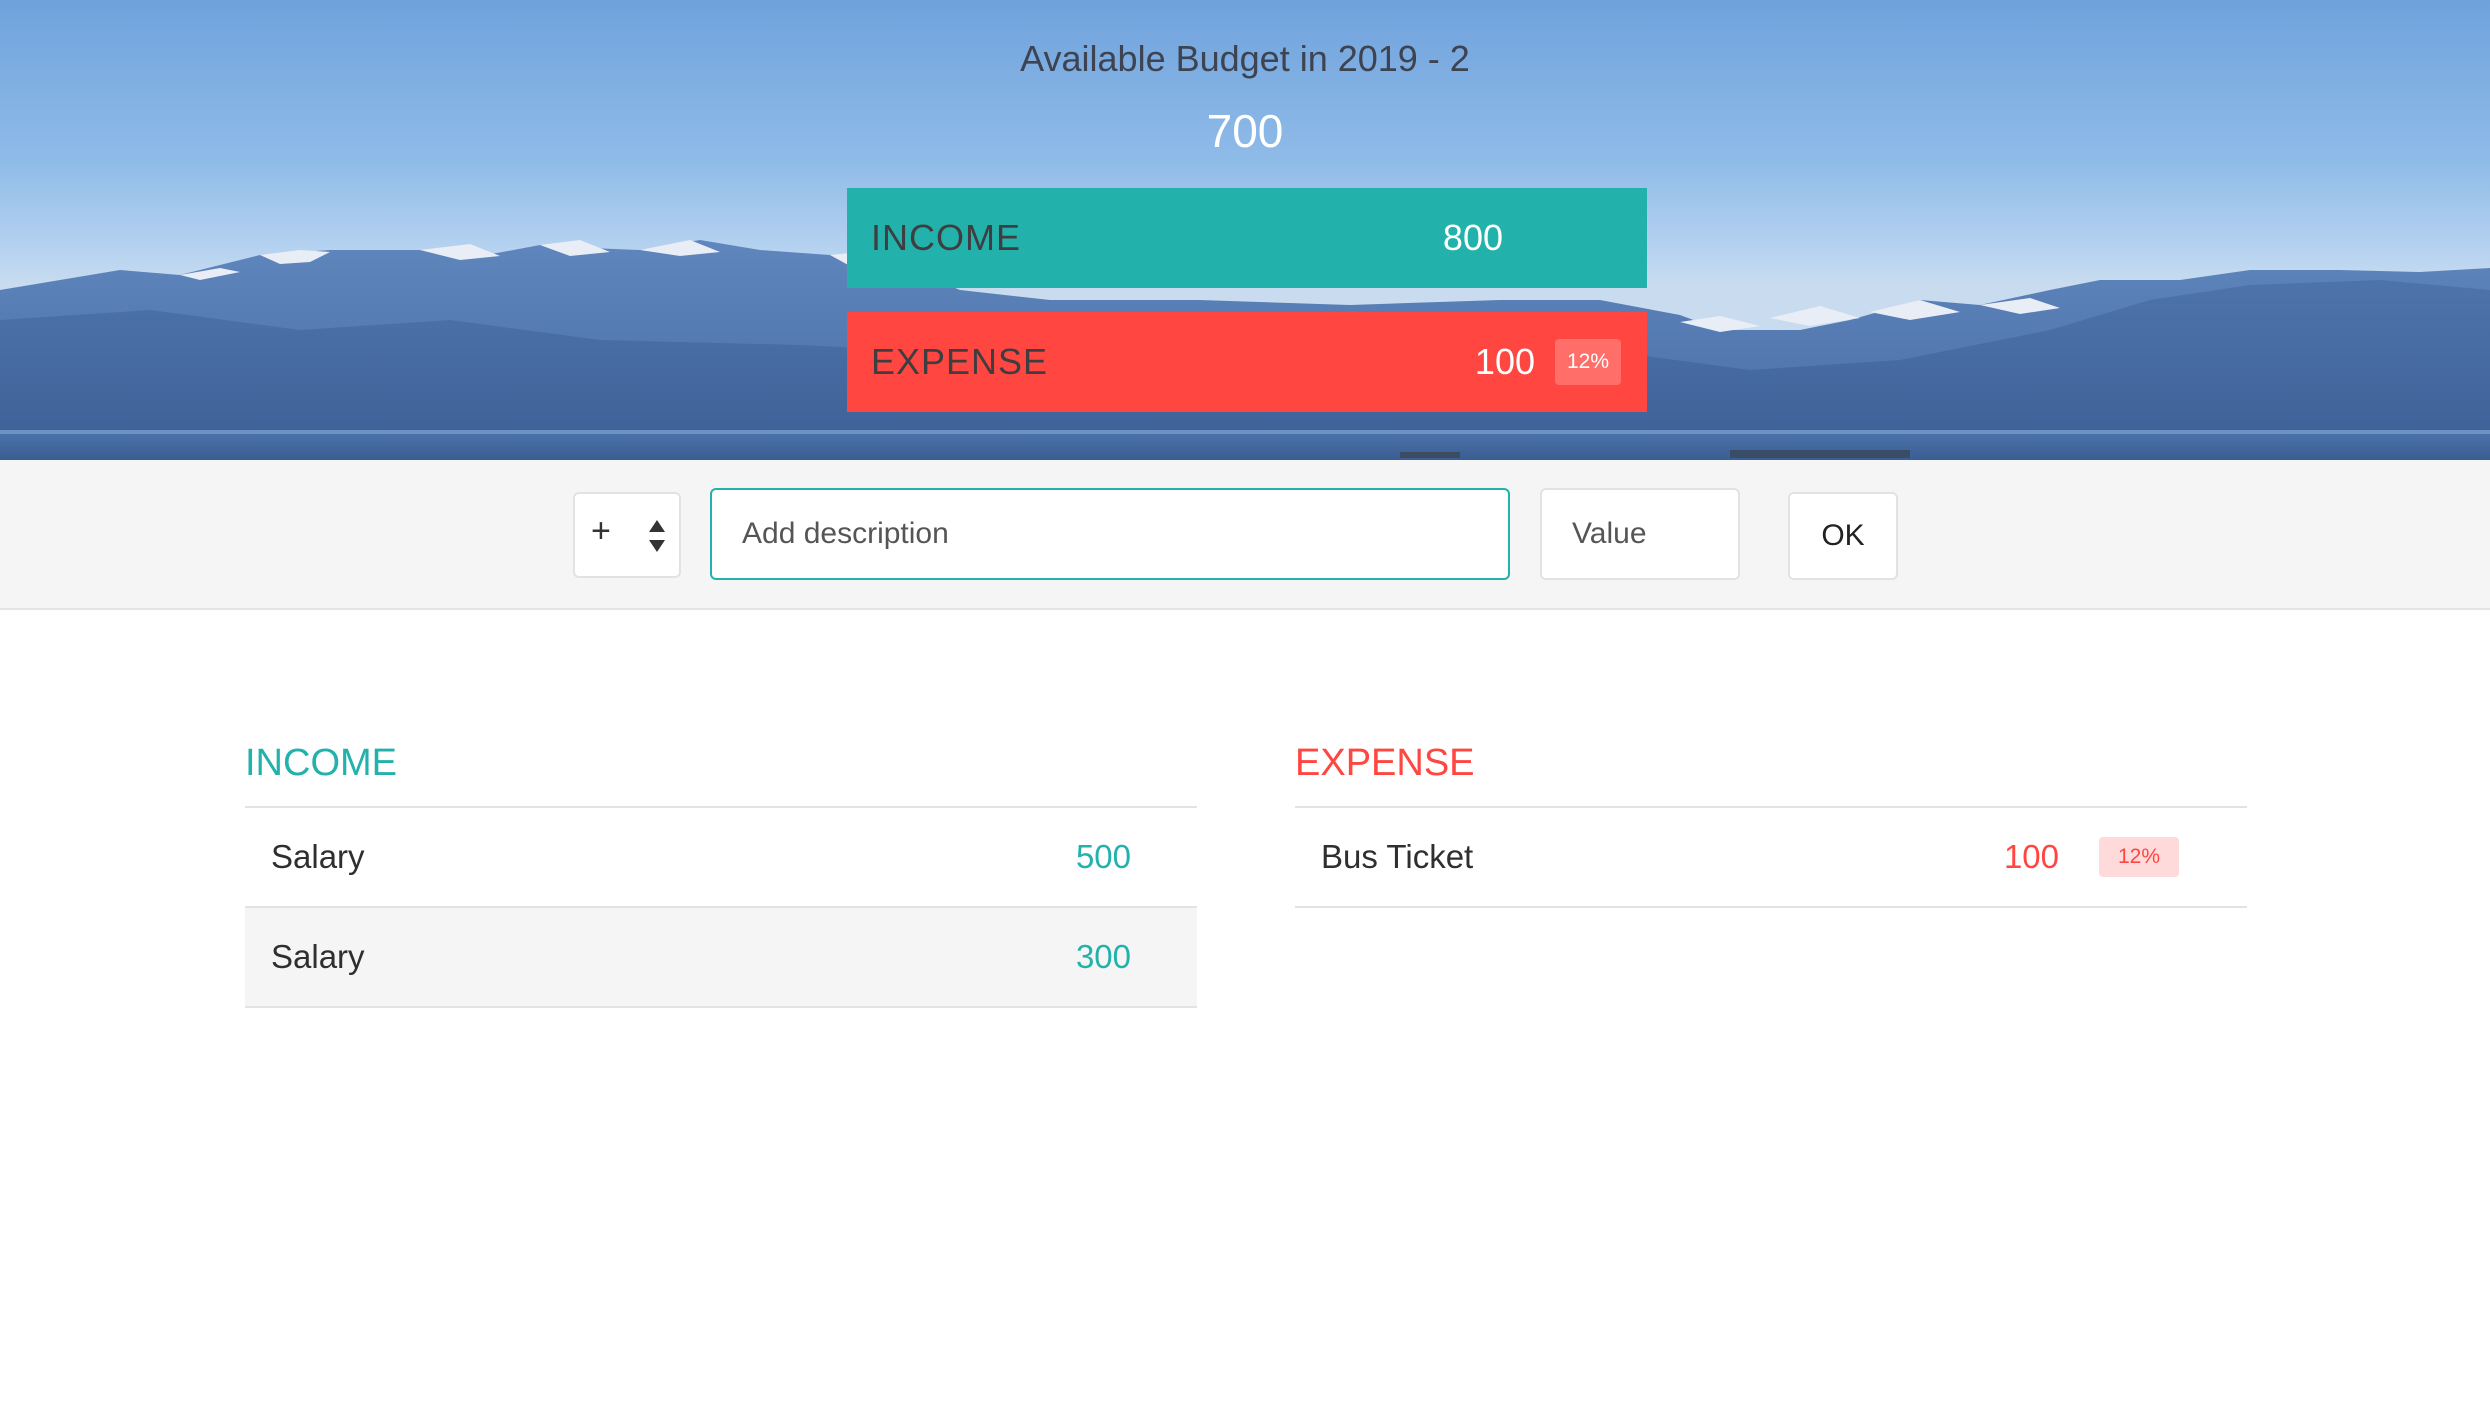  I want to click on ok-button: OK, so click(1843, 536).